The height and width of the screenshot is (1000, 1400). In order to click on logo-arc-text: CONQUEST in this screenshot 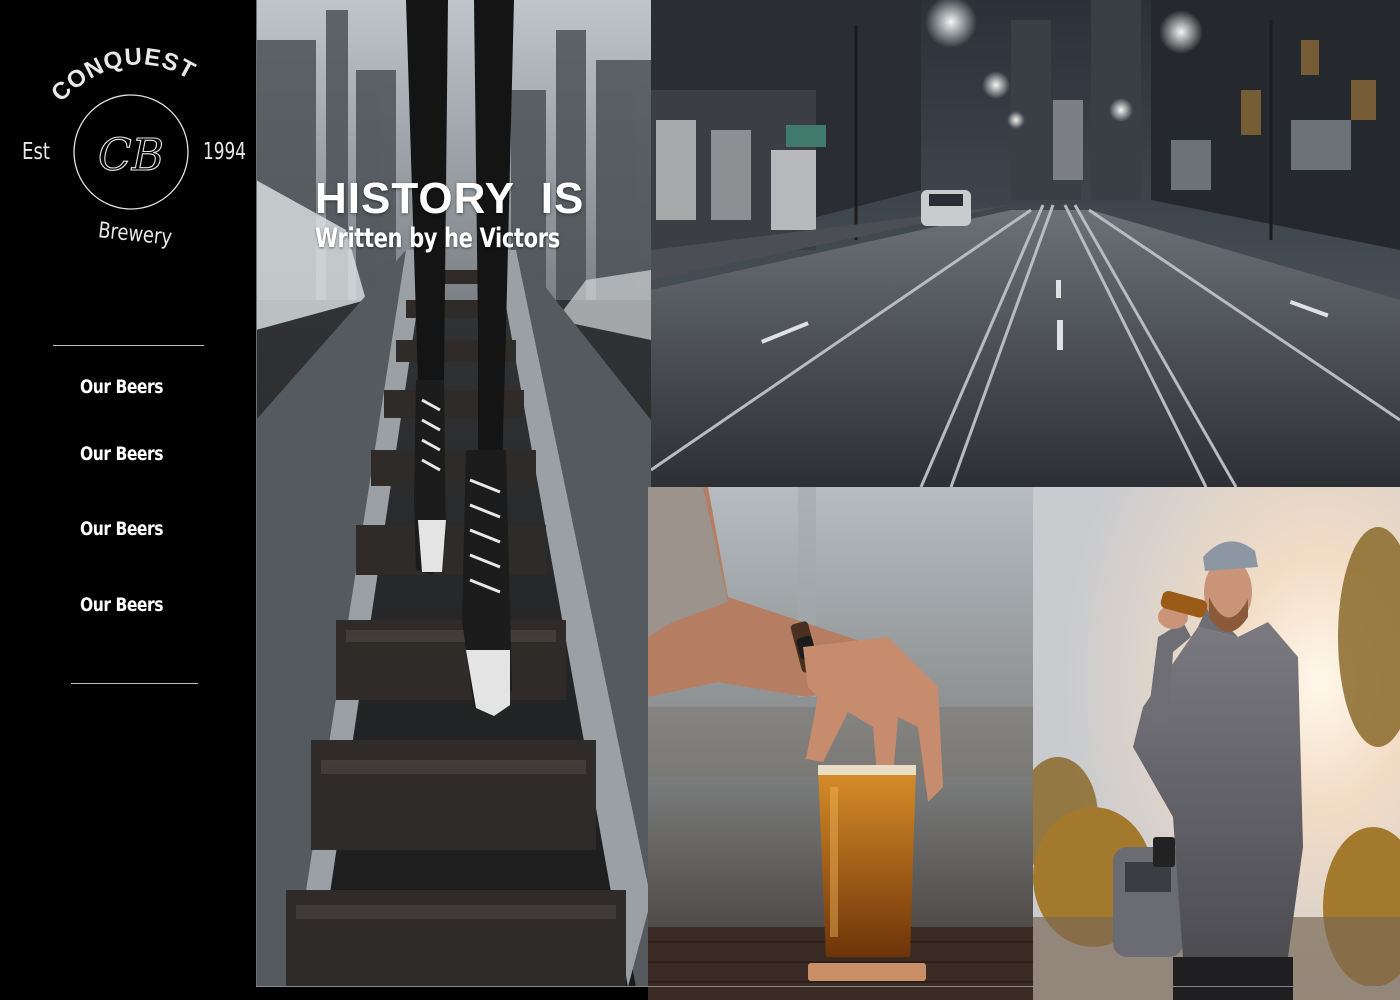, I will do `click(122, 75)`.